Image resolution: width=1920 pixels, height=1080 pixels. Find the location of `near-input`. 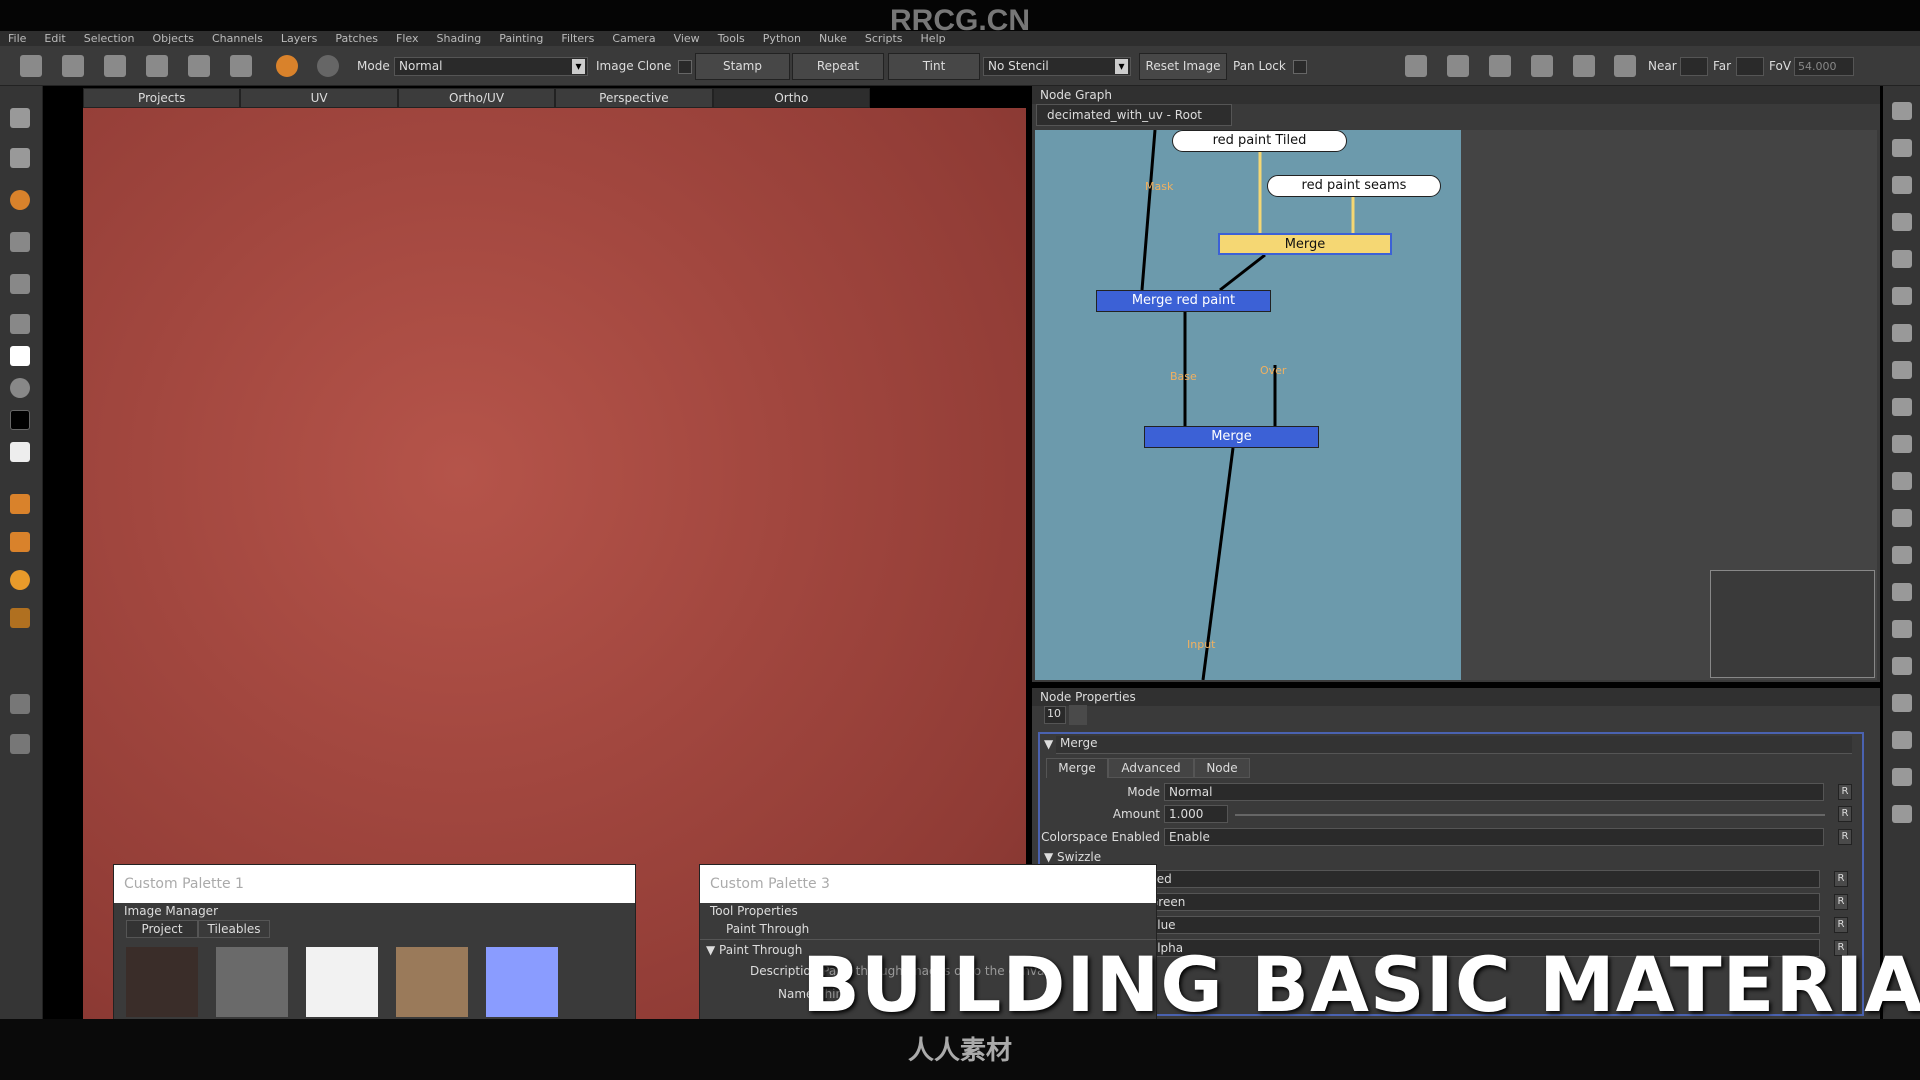

near-input is located at coordinates (1694, 66).